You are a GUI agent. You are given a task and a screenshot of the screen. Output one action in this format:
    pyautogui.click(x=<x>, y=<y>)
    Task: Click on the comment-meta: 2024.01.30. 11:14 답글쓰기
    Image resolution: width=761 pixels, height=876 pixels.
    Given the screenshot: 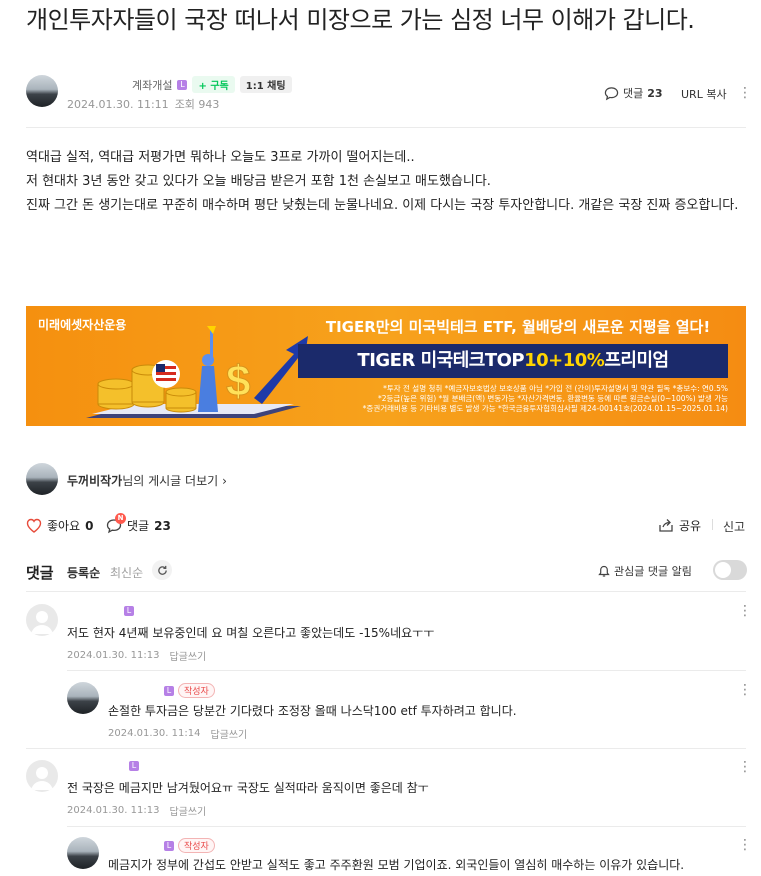 What is the action you would take?
    pyautogui.click(x=177, y=733)
    